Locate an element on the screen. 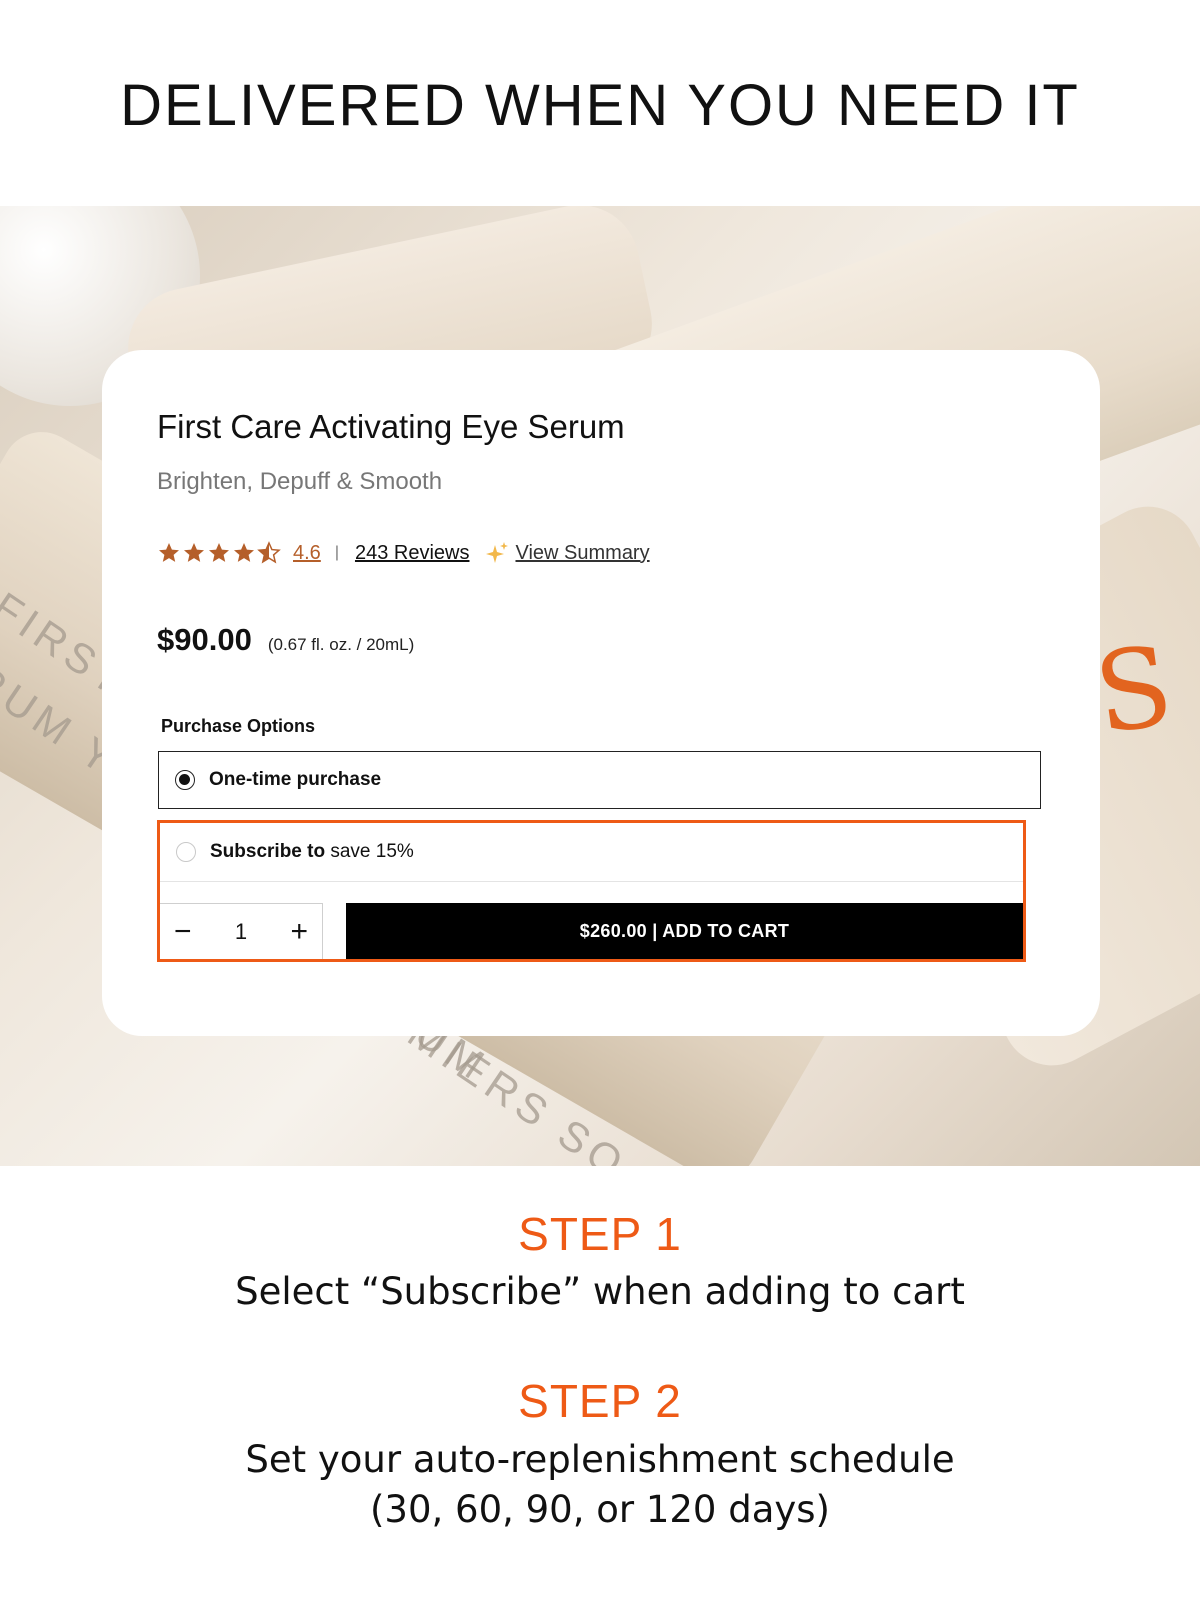  rating-row: 4.6 | 243 Reviews View Summary is located at coordinates (403, 553).